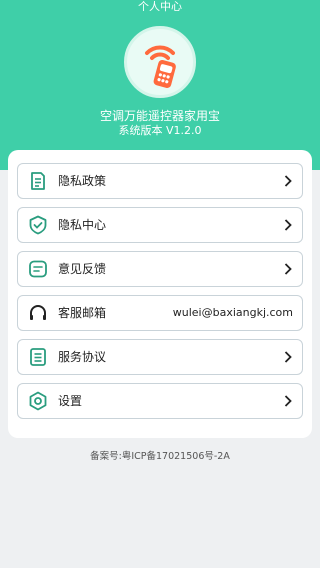 The image size is (320, 568). What do you see at coordinates (159, 116) in the screenshot?
I see `app-name: 空调万能遥控器家用宝` at bounding box center [159, 116].